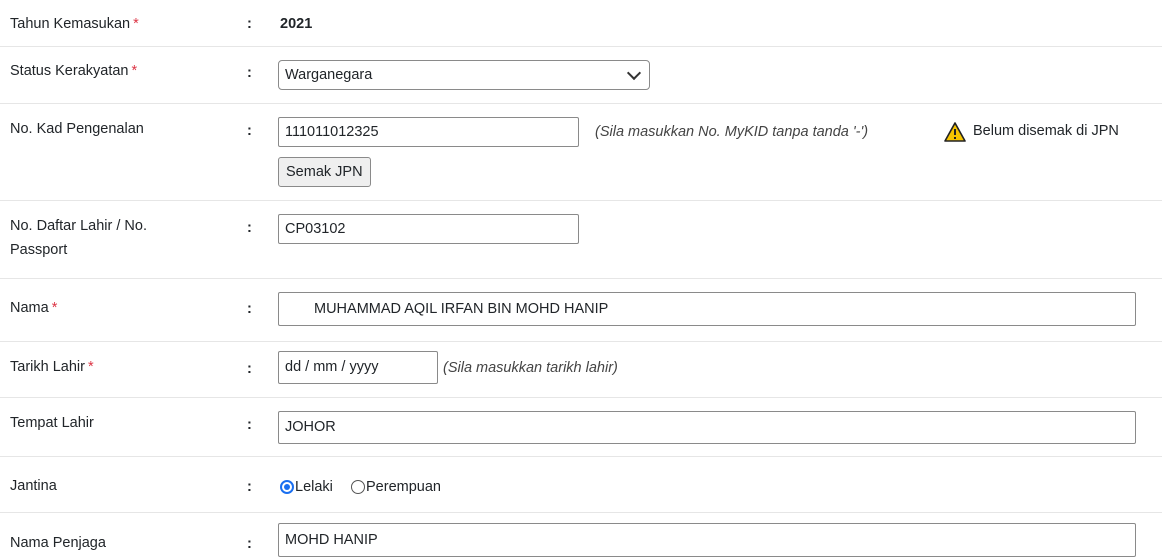 The height and width of the screenshot is (557, 1162). I want to click on row-nama-penjaga: Nama Penjaga : MOHD HANIP, so click(581, 535).